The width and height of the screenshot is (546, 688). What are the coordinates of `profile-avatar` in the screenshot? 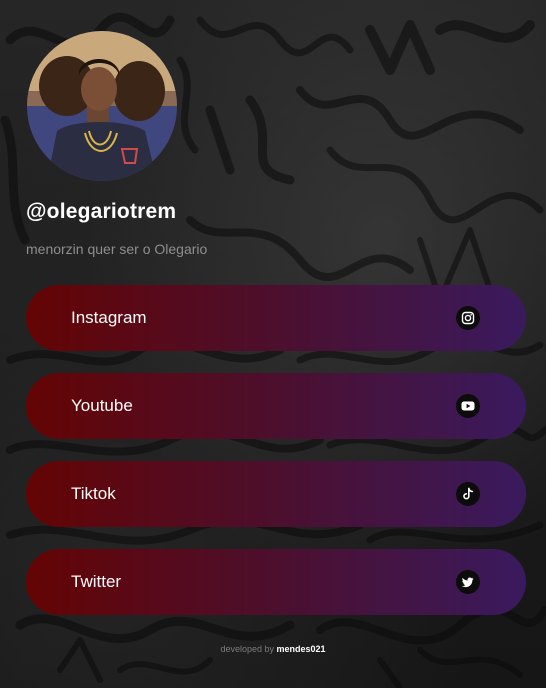 It's located at (102, 106).